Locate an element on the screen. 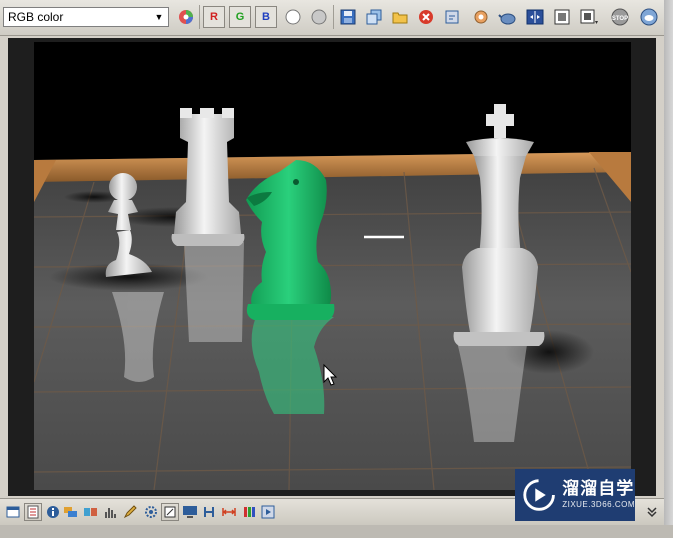 The image size is (673, 538). render-button is located at coordinates (649, 17).